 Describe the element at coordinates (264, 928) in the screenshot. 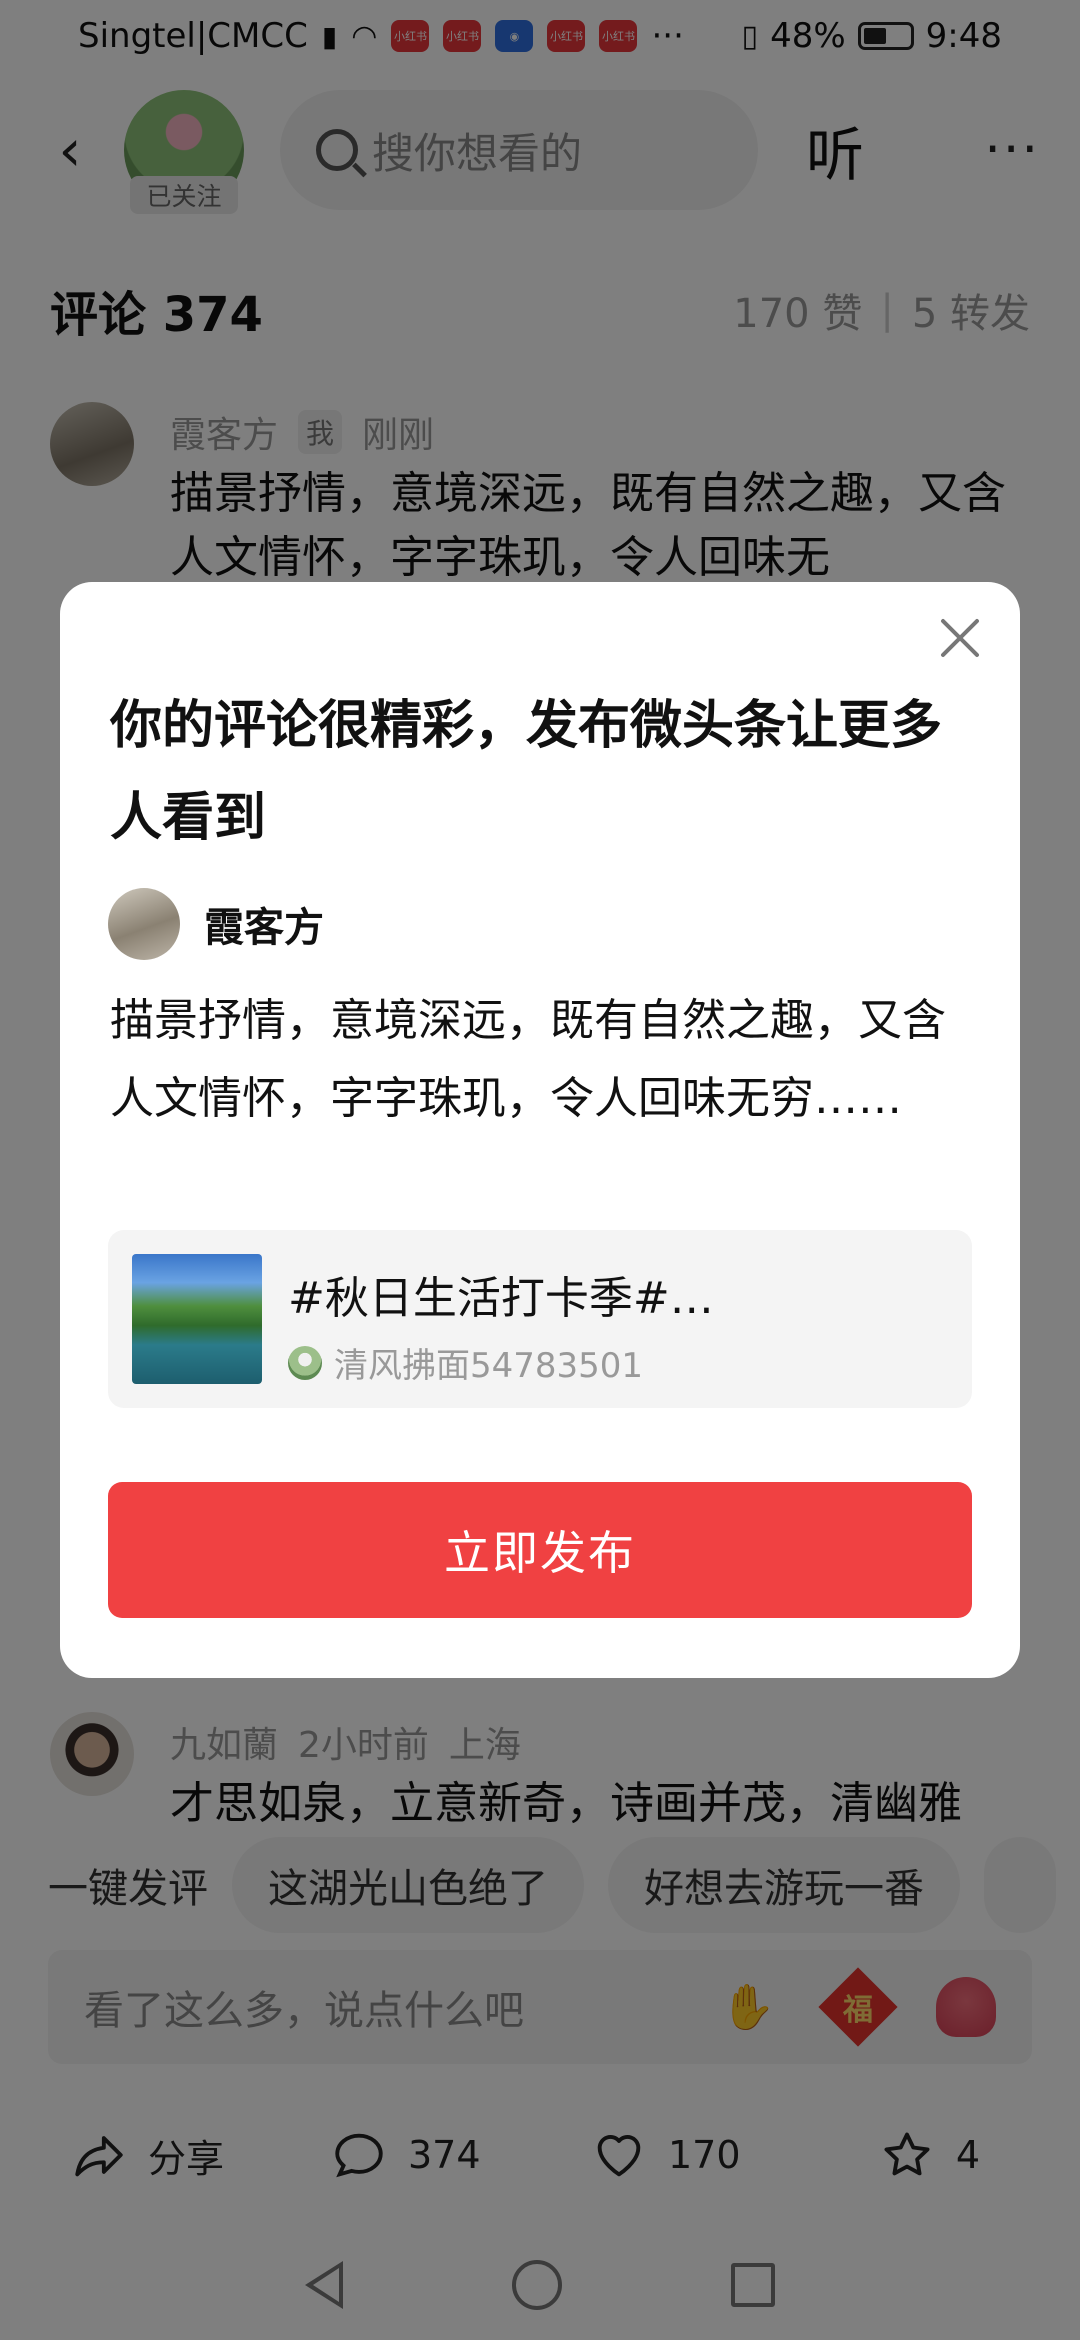

I see `dialog-author-name: 霞客方` at that location.